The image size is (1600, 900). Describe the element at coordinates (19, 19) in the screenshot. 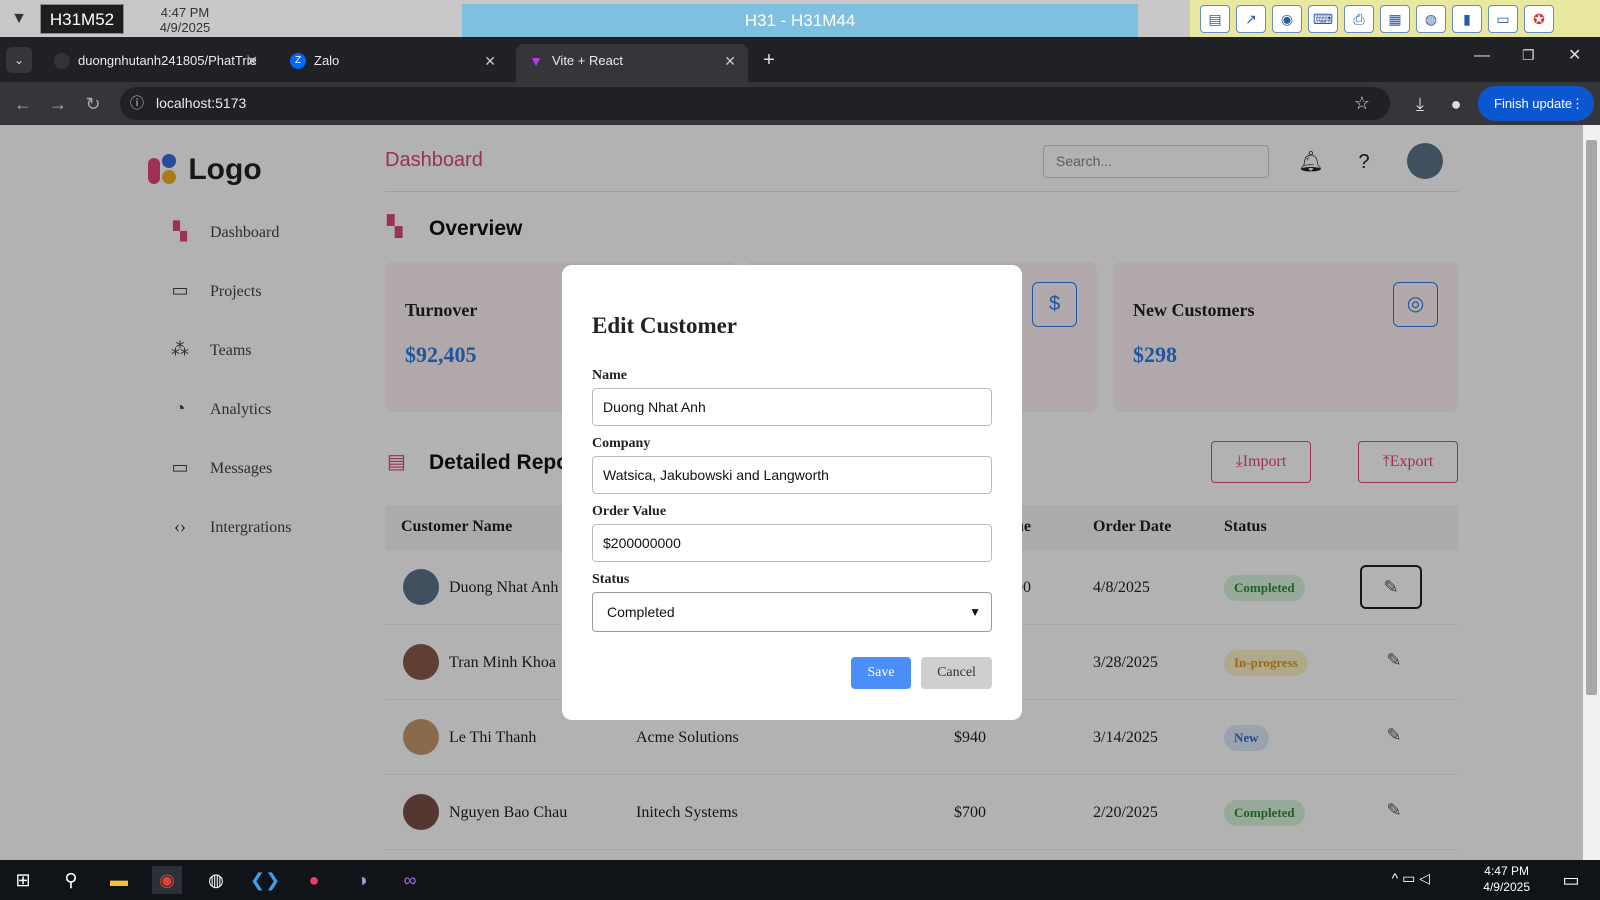

I see `lab-menu-icon: ▼` at that location.